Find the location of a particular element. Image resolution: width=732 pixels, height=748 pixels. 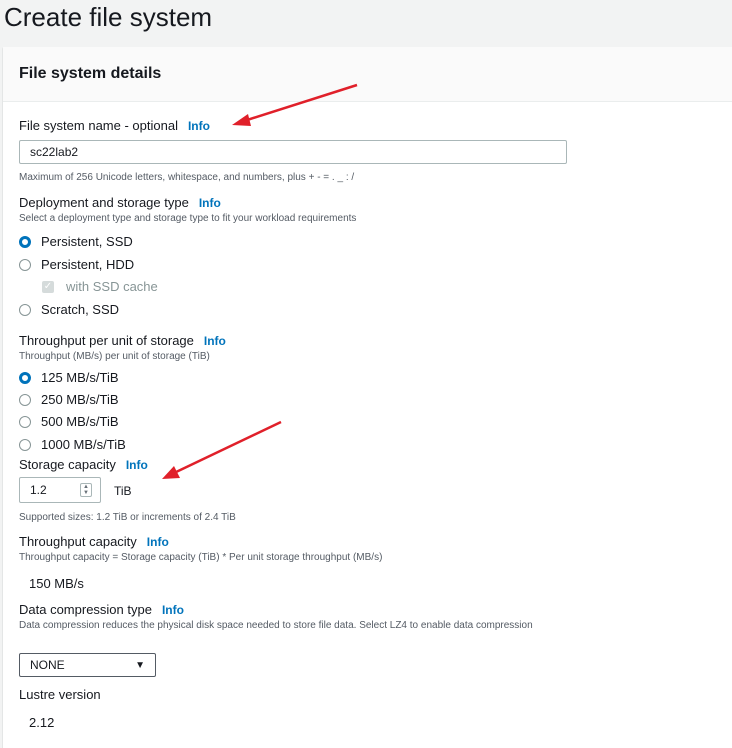

ssd-cache-checkbox-row: ✓ with SSD cache is located at coordinates (100, 286).